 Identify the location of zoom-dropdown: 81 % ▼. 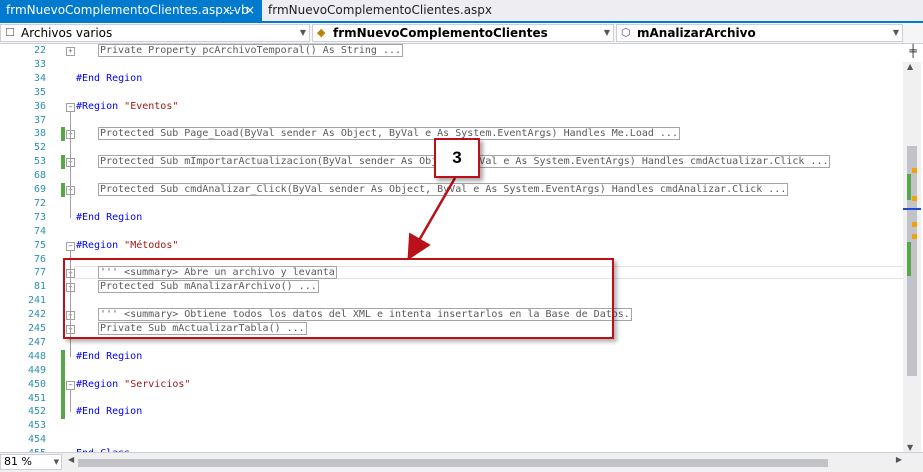
(31, 462).